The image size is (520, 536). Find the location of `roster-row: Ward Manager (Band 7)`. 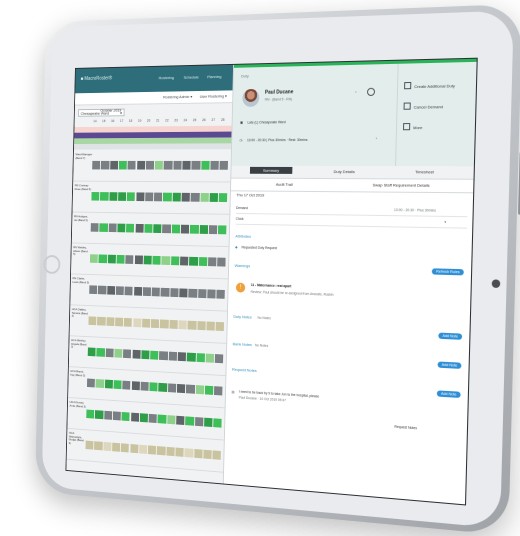

roster-row: Ward Manager (Band 7) is located at coordinates (152, 167).